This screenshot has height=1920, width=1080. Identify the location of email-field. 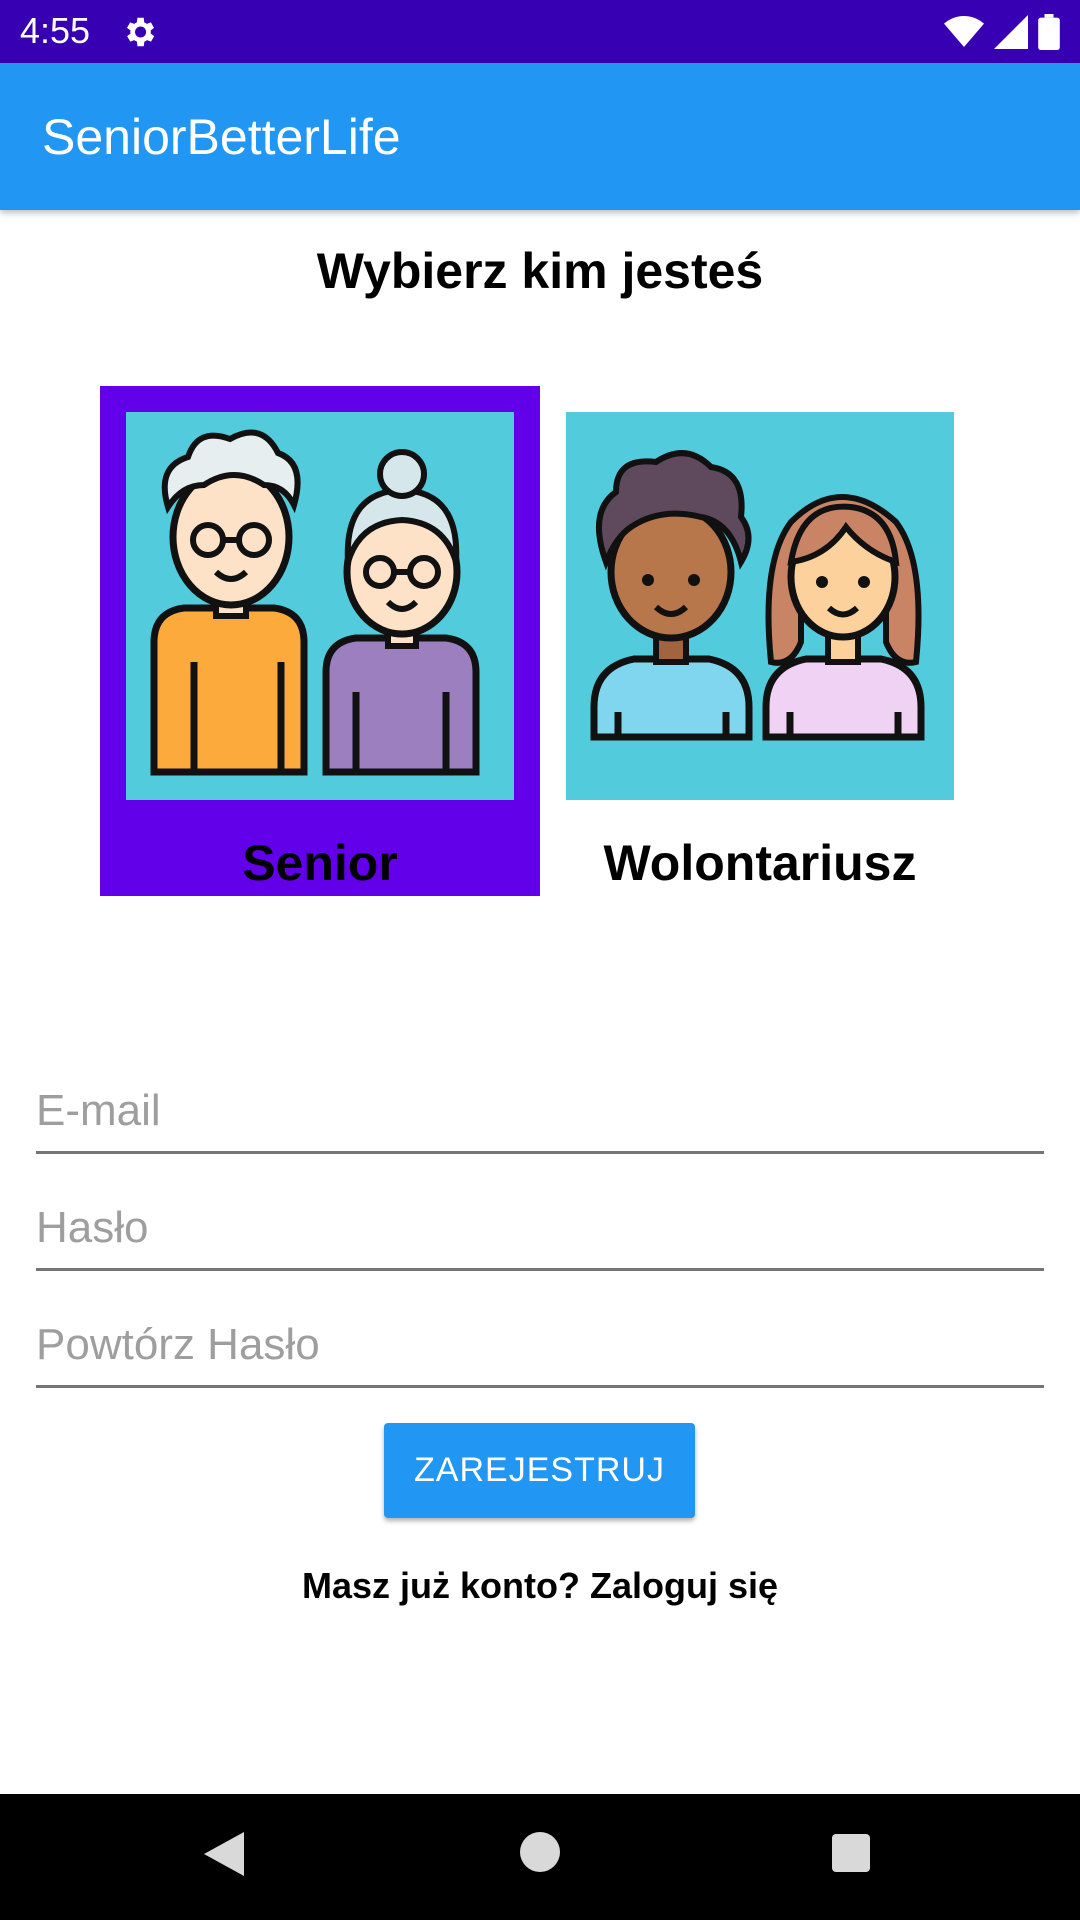
(540, 1111).